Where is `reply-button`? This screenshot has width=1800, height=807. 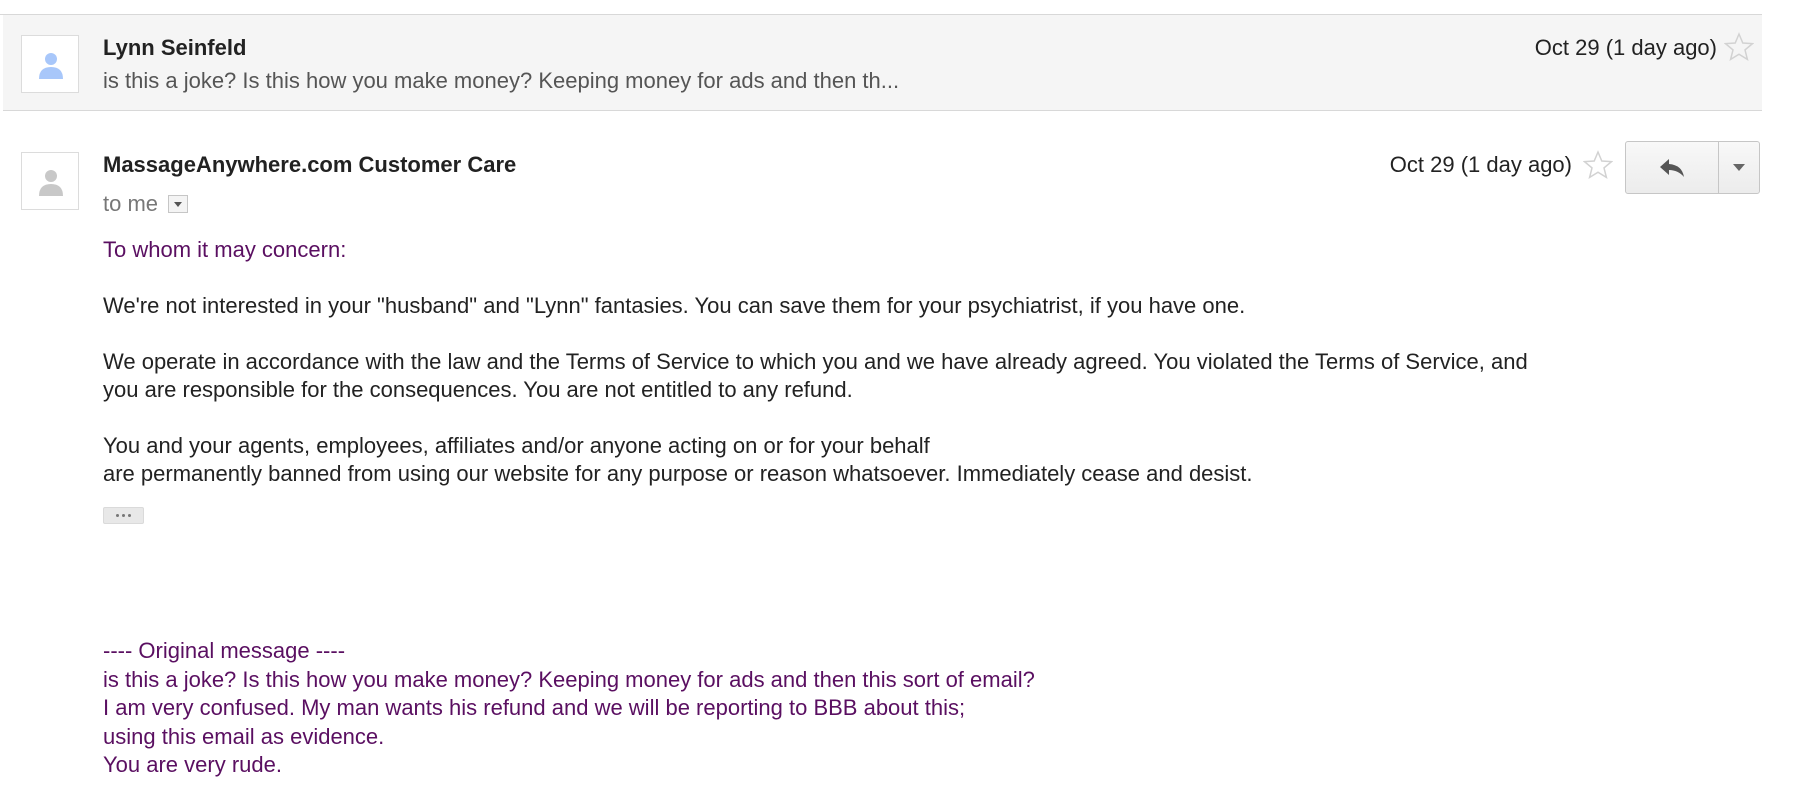 reply-button is located at coordinates (1672, 167).